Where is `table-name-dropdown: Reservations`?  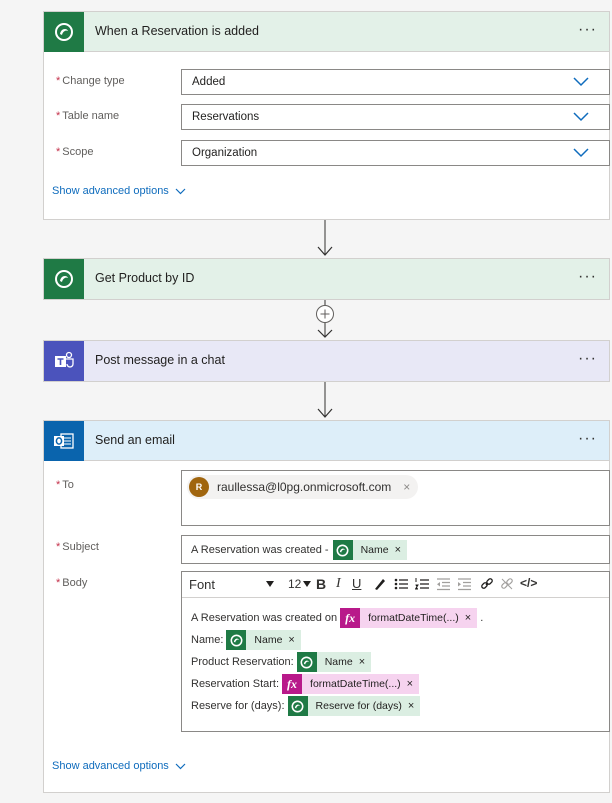
table-name-dropdown: Reservations is located at coordinates (395, 117).